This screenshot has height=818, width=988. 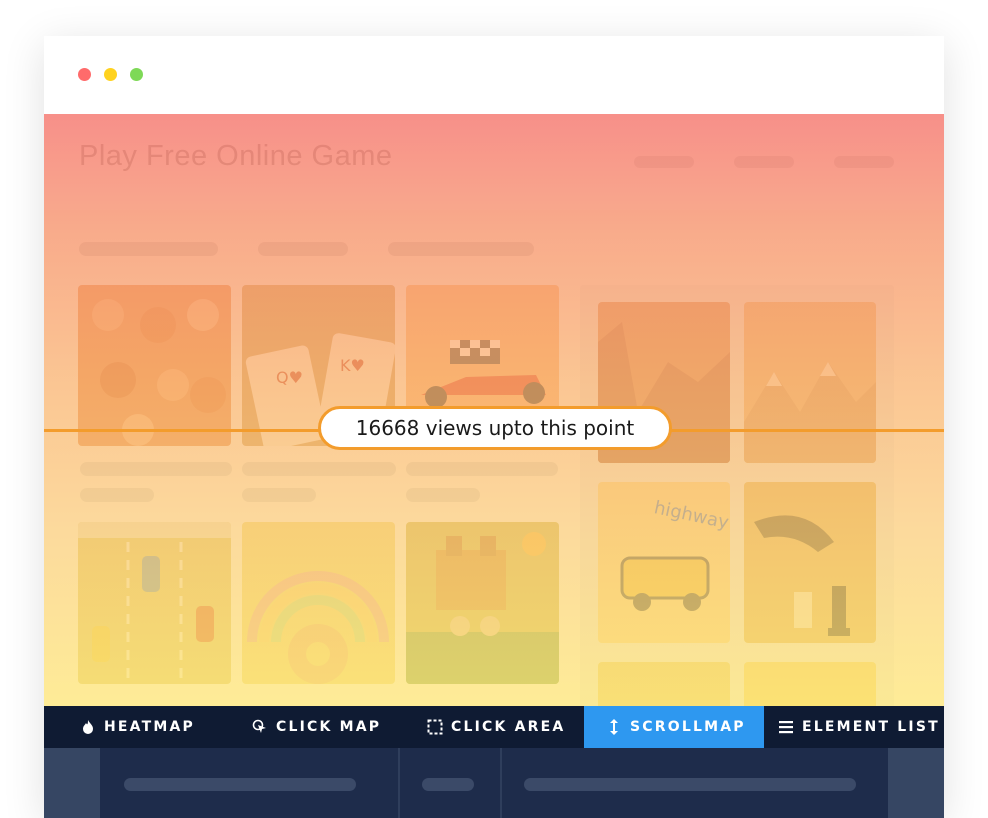 I want to click on site-title: Play Free Online Game, so click(x=236, y=156).